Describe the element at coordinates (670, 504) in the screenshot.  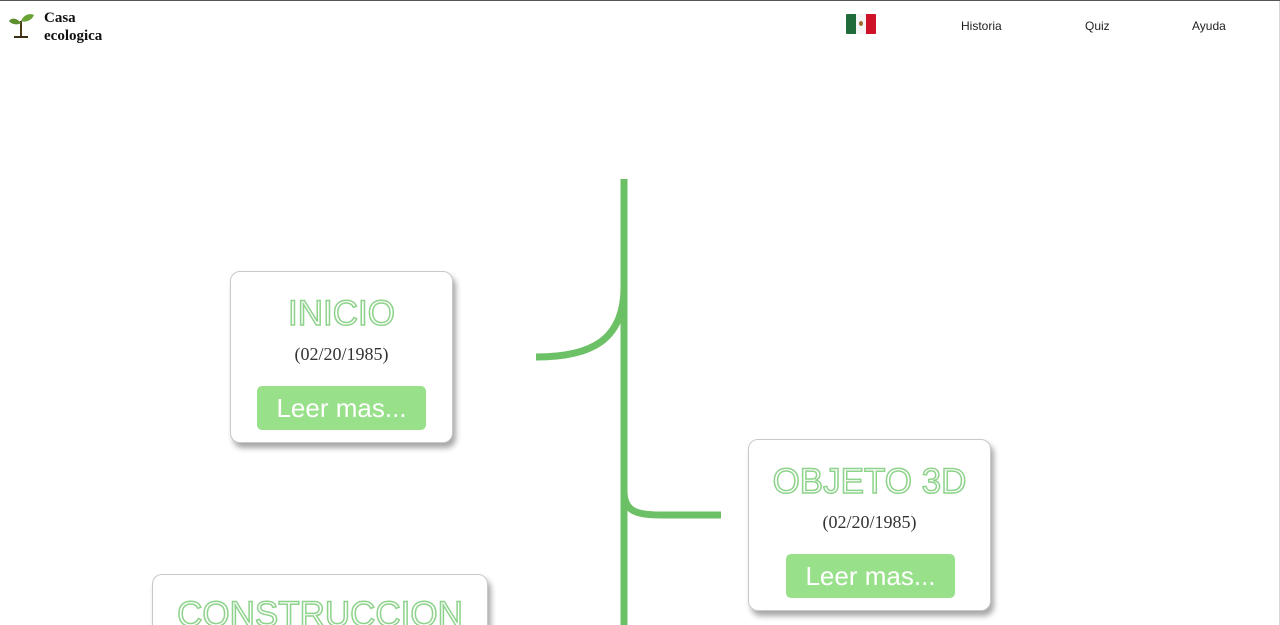
I see `timeline-branch-right` at that location.